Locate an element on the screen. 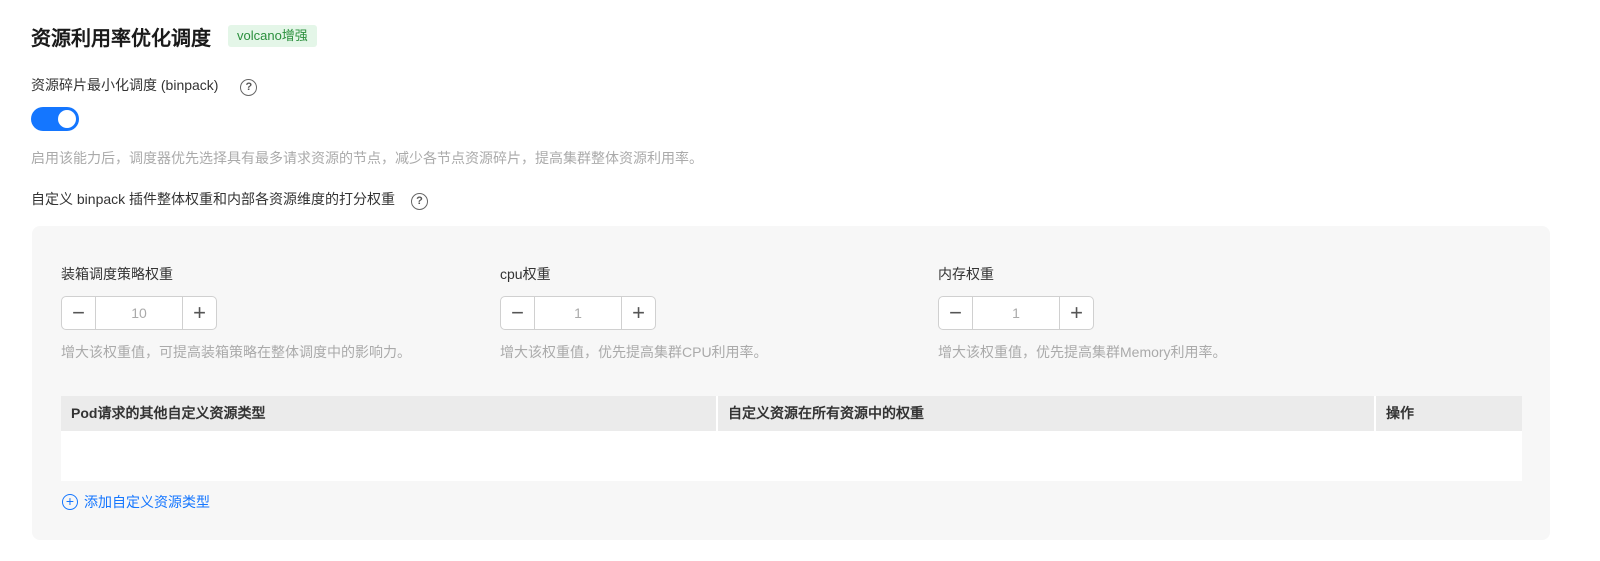  toggle-knob is located at coordinates (67, 119).